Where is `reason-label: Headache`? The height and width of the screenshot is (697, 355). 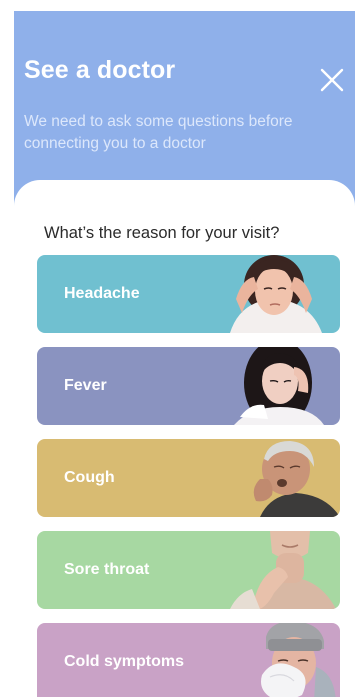
reason-label: Headache is located at coordinates (102, 293).